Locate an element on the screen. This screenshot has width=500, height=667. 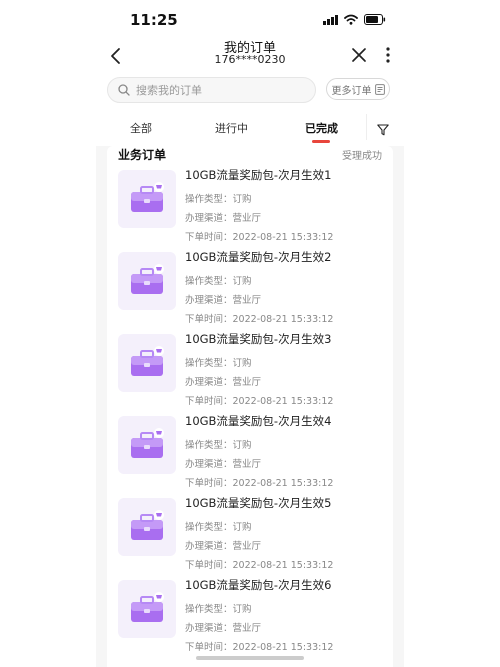
search-box is located at coordinates (211, 90).